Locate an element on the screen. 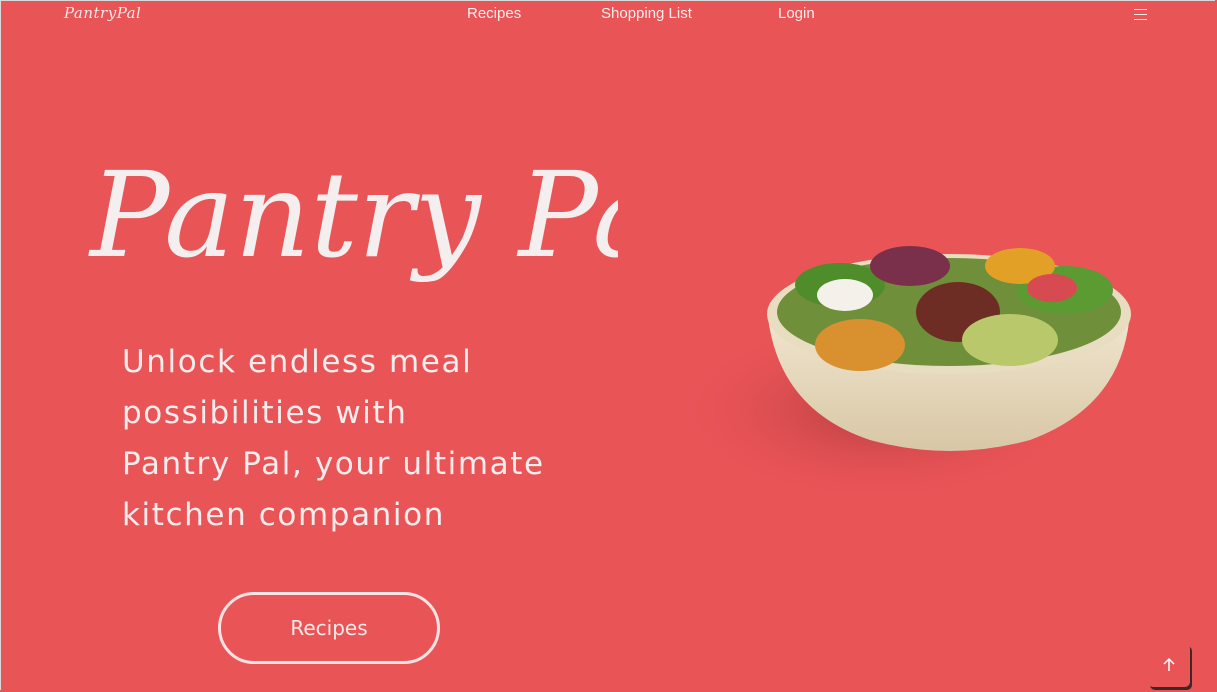 The height and width of the screenshot is (692, 1217). top-nav: Recipes Shopping List Login is located at coordinates (608, 15).